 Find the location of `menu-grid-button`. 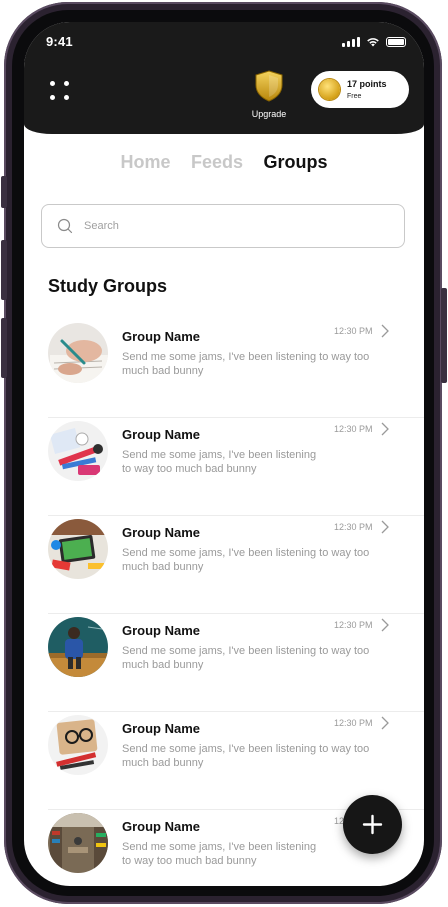

menu-grid-button is located at coordinates (61, 92).